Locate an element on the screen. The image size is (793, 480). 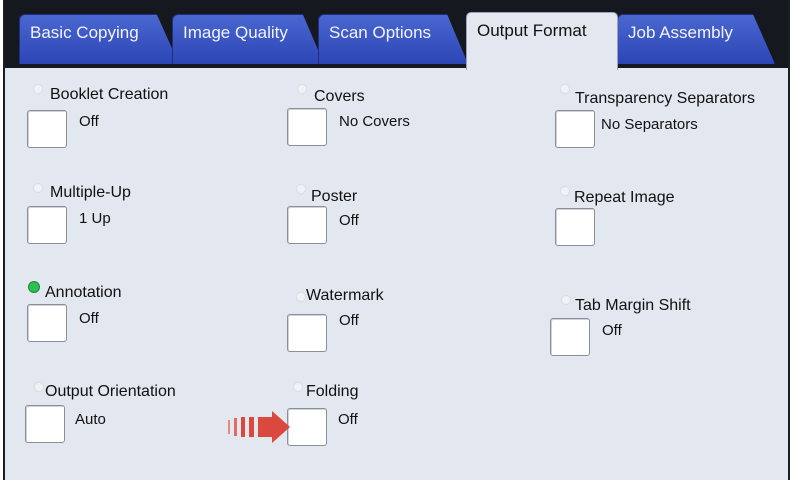
option-title: Covers is located at coordinates (339, 96).